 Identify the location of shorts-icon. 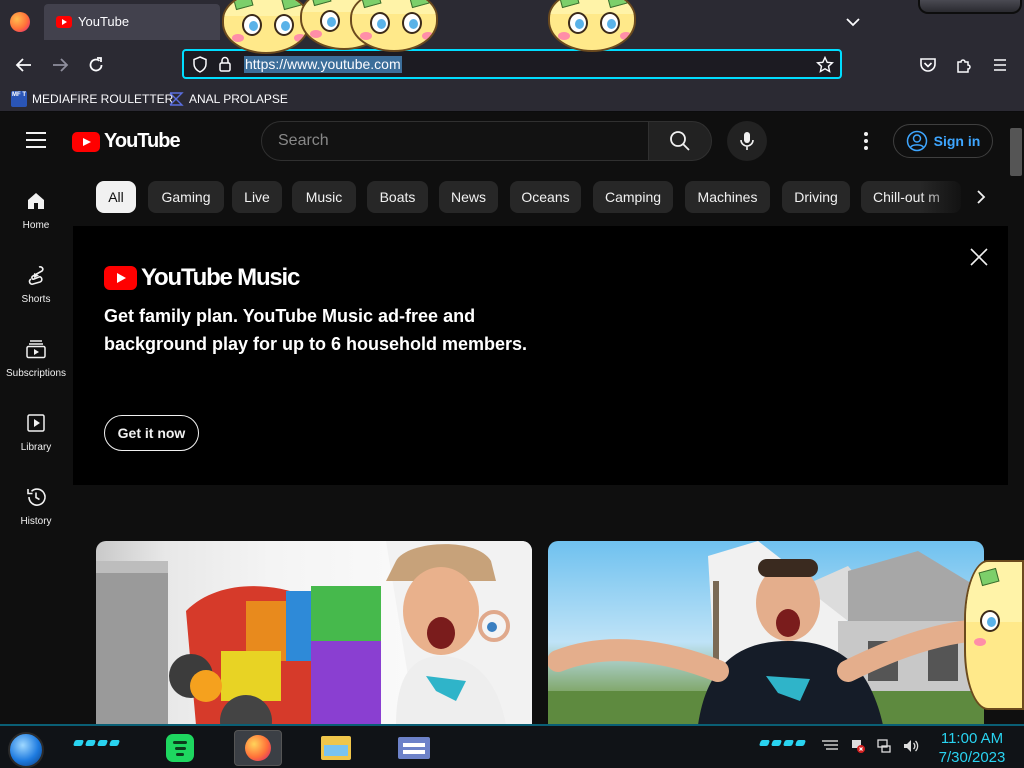
(36, 275).